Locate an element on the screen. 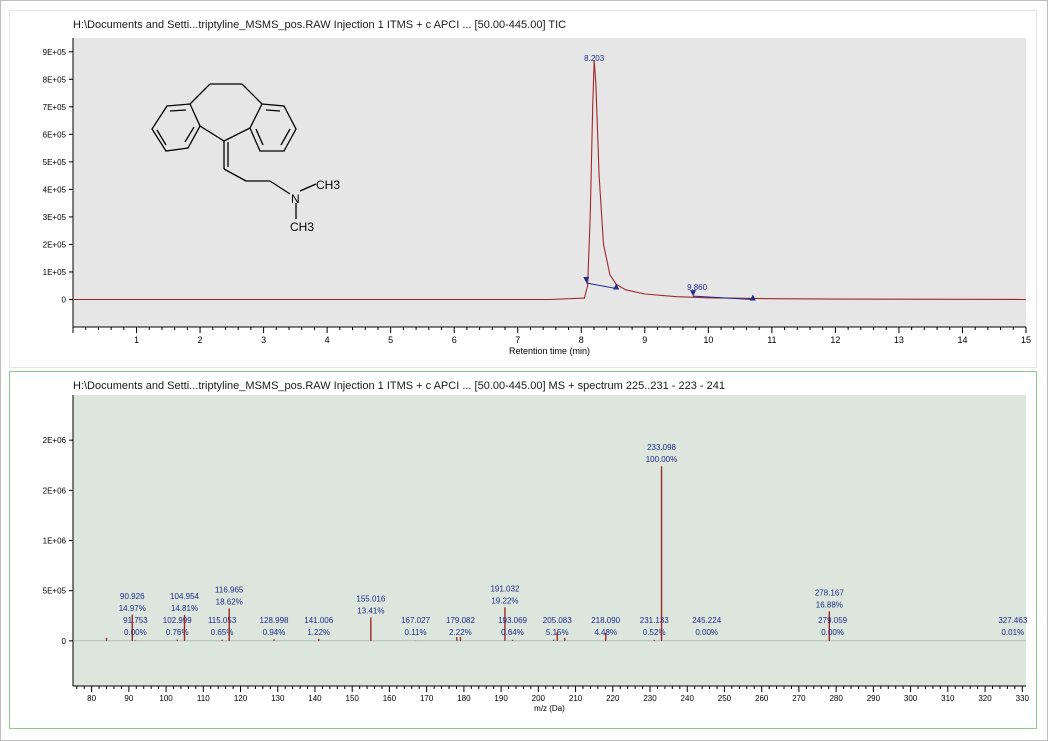  tic-peak-label: 9.860 is located at coordinates (697, 287).